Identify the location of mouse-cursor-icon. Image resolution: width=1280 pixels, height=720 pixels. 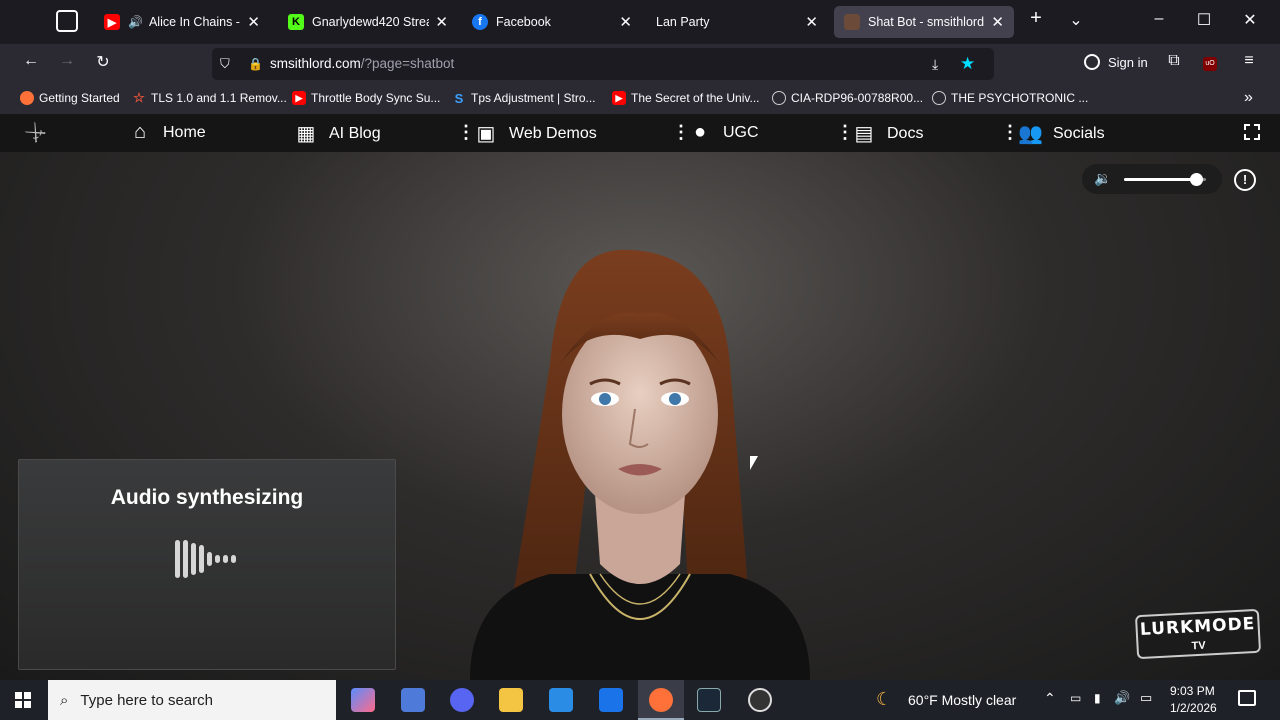
(754, 463).